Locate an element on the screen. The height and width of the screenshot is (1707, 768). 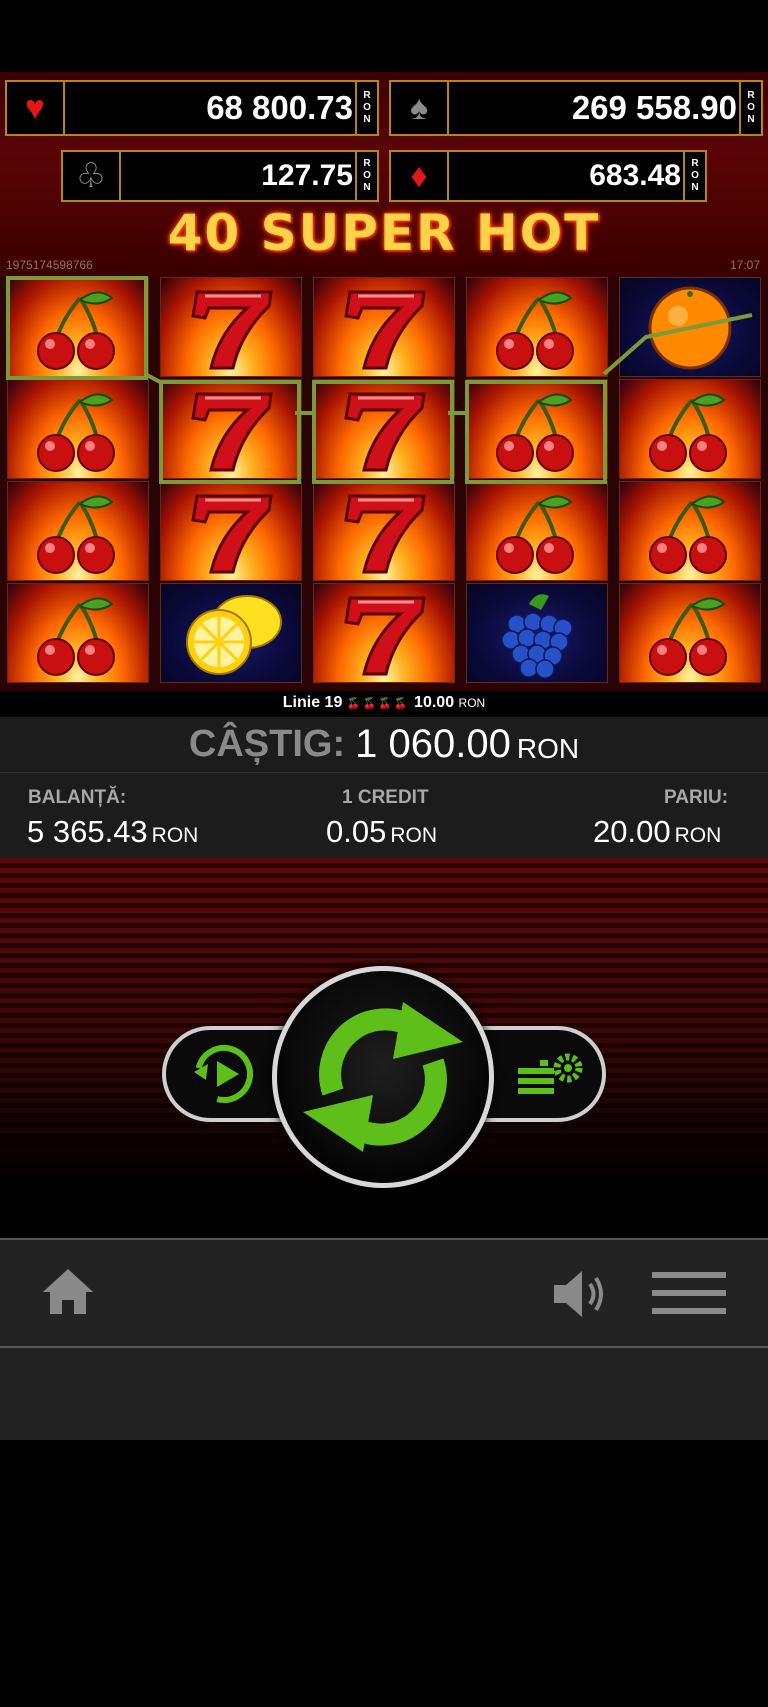
jackpot-spades: ♠ 269 558.90 R O N is located at coordinates (576, 108).